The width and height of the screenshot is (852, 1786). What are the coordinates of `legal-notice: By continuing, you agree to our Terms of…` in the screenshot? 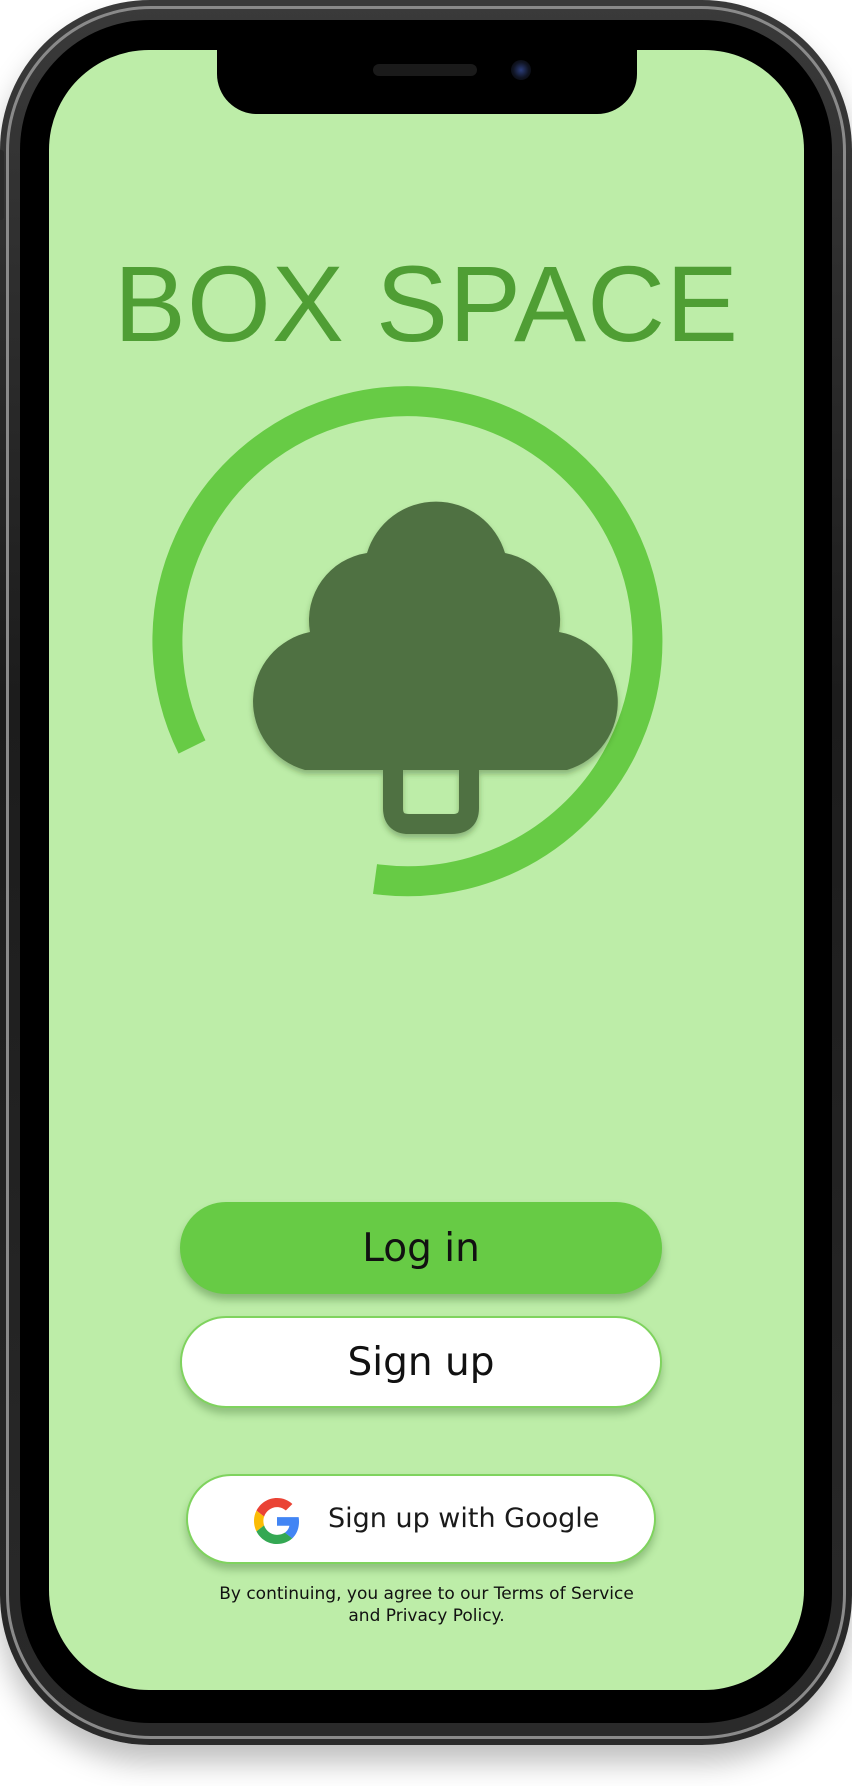 It's located at (426, 1605).